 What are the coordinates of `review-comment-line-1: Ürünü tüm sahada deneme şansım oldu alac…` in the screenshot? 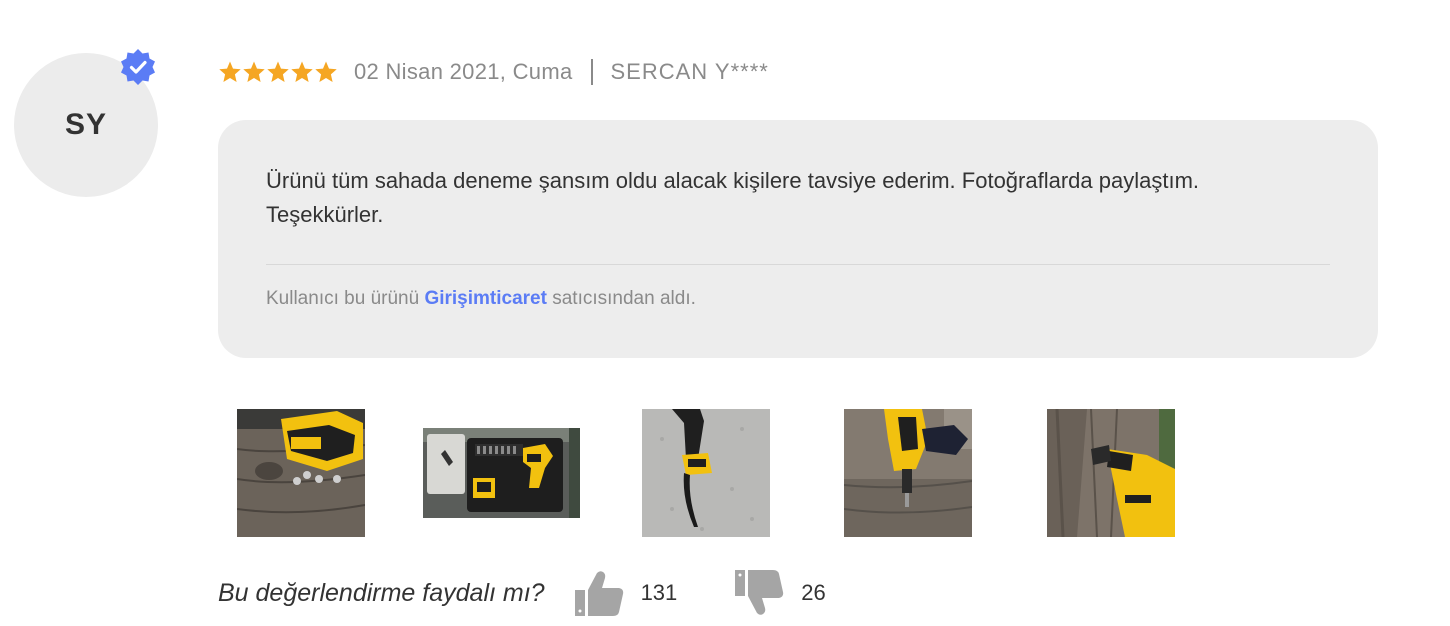 It's located at (733, 180).